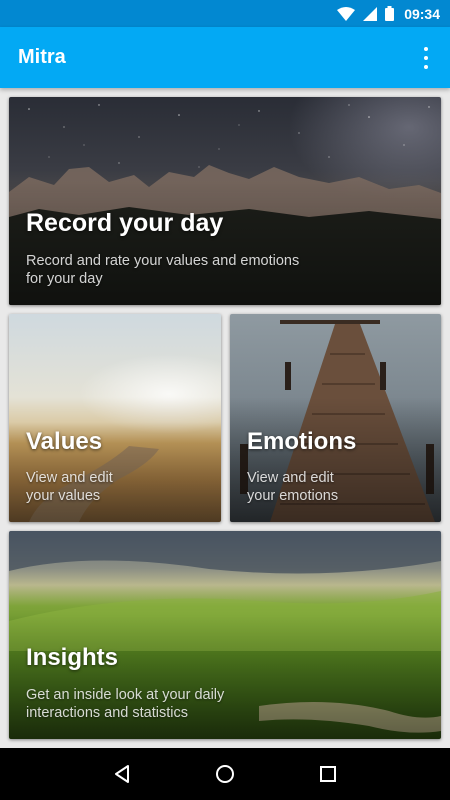 The image size is (450, 800). What do you see at coordinates (426, 58) in the screenshot?
I see `overflow-menu-icon` at bounding box center [426, 58].